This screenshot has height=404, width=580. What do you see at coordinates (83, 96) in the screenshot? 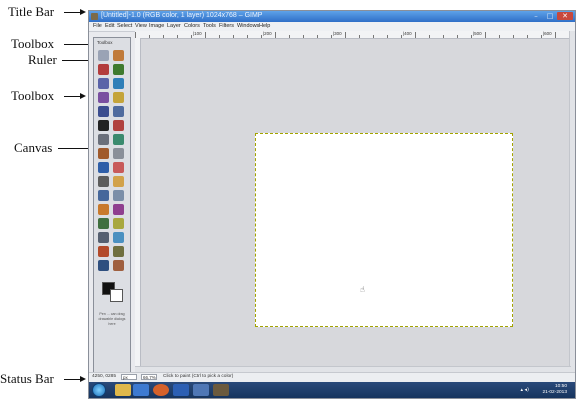
I see `callout-arrow-toolbox-left` at bounding box center [83, 96].